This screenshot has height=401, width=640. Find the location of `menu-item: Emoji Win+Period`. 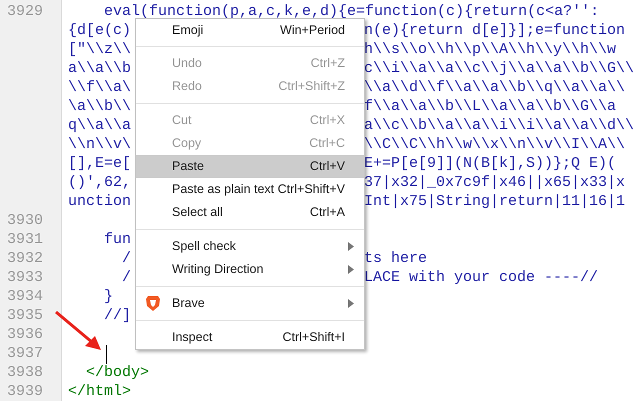

menu-item: Emoji Win+Period is located at coordinates (250, 30).